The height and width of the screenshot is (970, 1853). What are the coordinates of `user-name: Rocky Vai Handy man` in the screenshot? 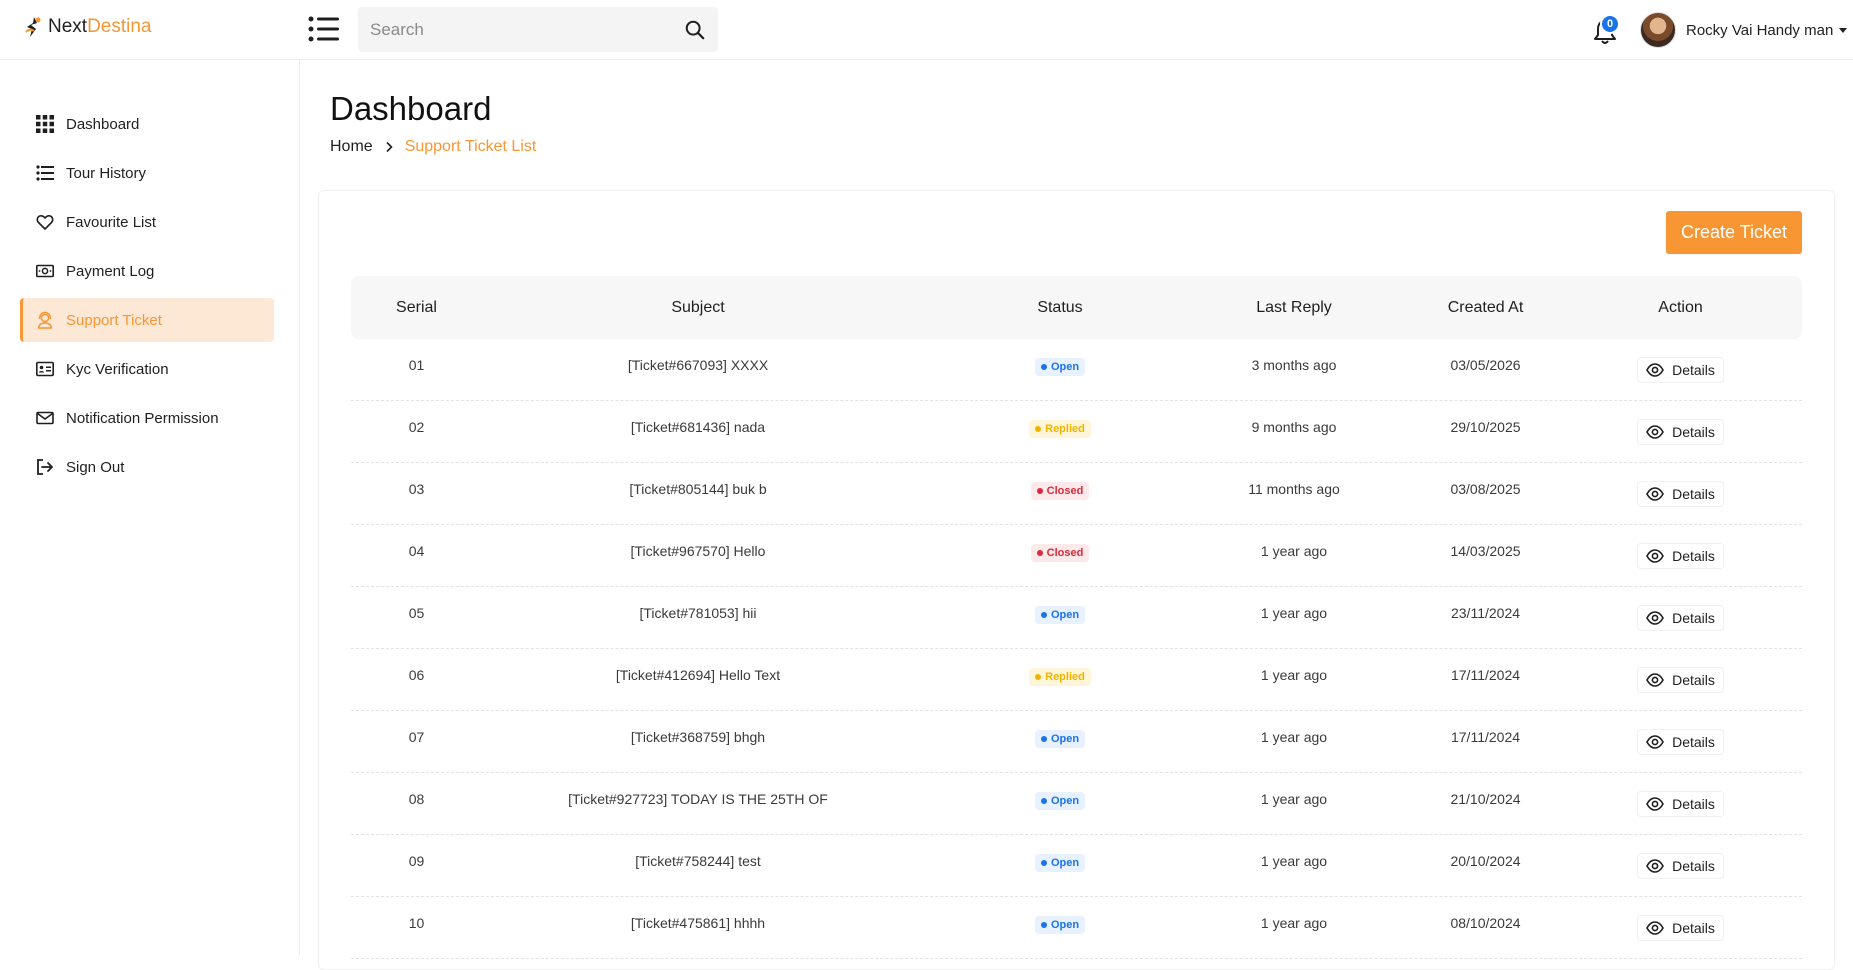 It's located at (1760, 30).